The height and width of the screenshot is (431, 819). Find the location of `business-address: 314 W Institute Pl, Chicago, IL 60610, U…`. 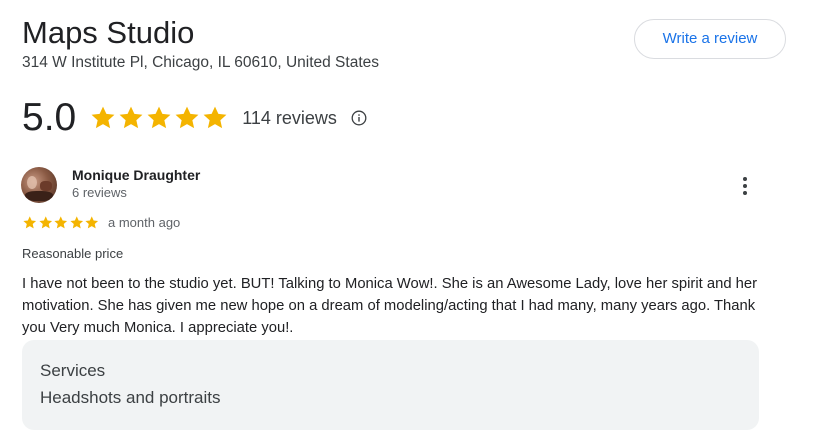

business-address: 314 W Institute Pl, Chicago, IL 60610, U… is located at coordinates (200, 62).